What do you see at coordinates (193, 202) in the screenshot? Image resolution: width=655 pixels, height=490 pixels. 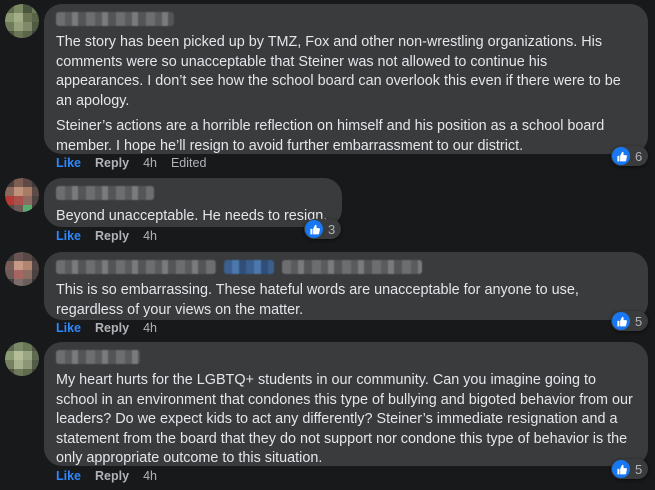 I see `comment-bubble: Beyond unacceptable. He needs to resign.` at bounding box center [193, 202].